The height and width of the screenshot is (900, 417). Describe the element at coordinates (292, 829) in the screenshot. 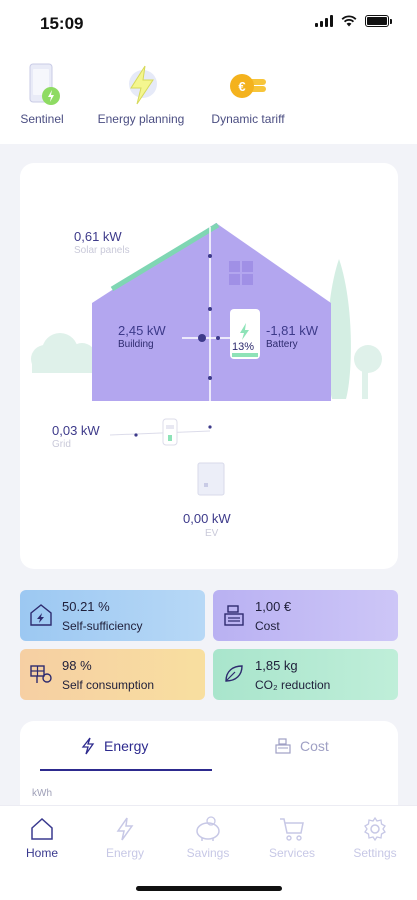

I see `cart-icon` at that location.